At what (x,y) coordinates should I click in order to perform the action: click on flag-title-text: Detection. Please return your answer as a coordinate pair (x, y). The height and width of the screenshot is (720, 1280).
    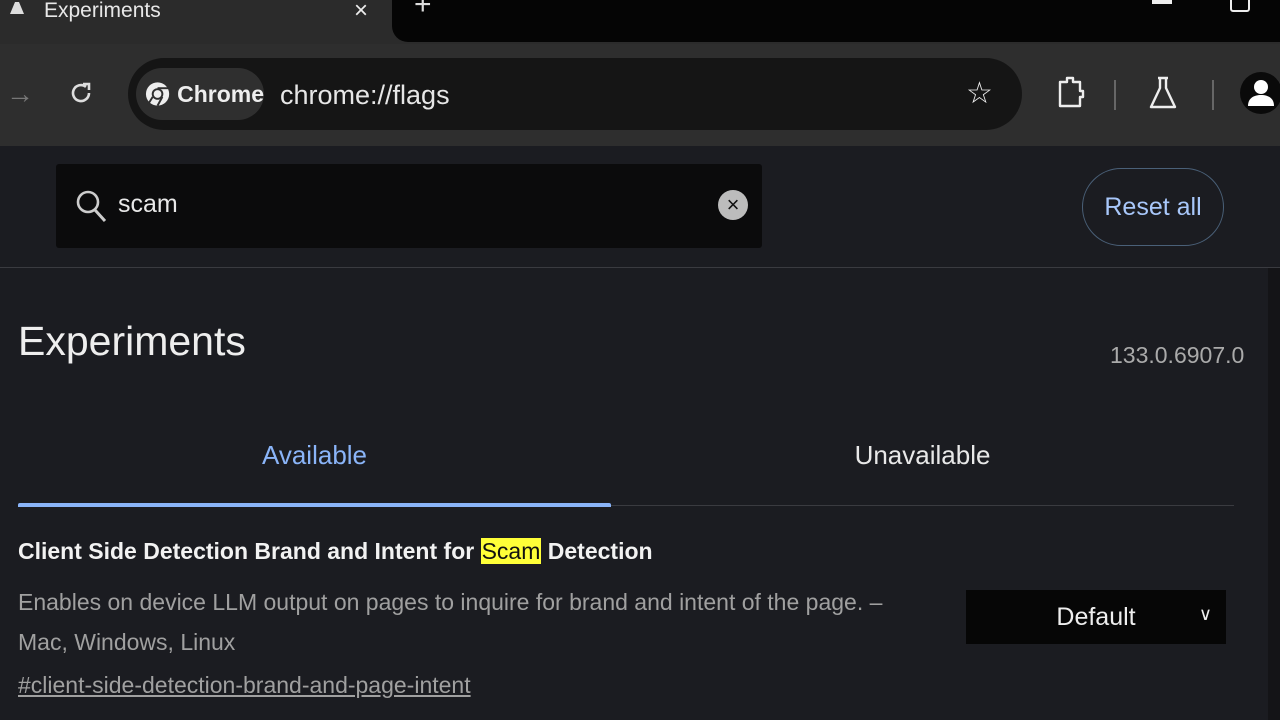
    Looking at the image, I should click on (597, 551).